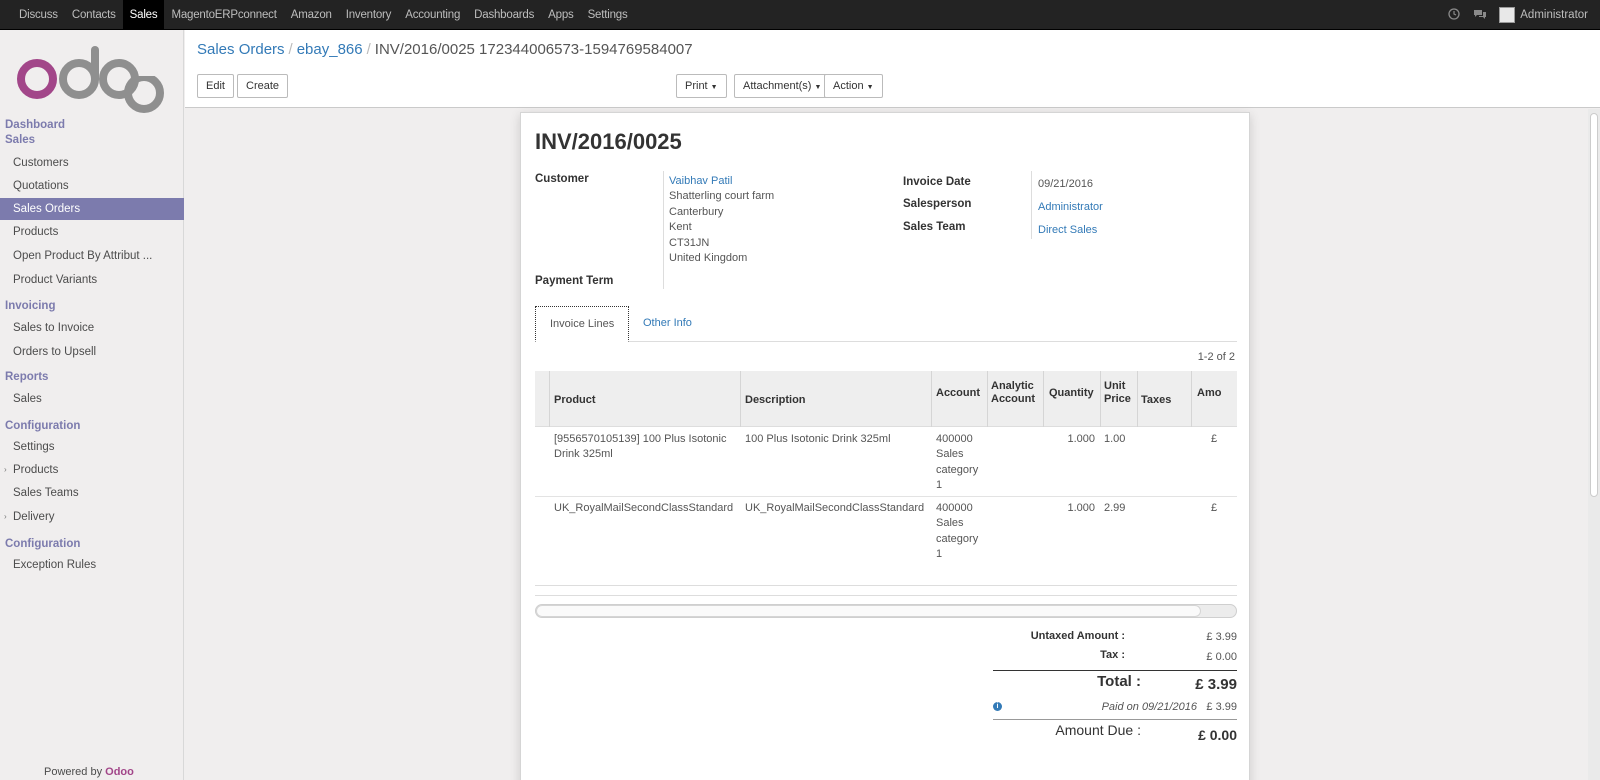 This screenshot has width=1600, height=780. Describe the element at coordinates (94, 15) in the screenshot. I see `menu-contacts: Contacts` at that location.